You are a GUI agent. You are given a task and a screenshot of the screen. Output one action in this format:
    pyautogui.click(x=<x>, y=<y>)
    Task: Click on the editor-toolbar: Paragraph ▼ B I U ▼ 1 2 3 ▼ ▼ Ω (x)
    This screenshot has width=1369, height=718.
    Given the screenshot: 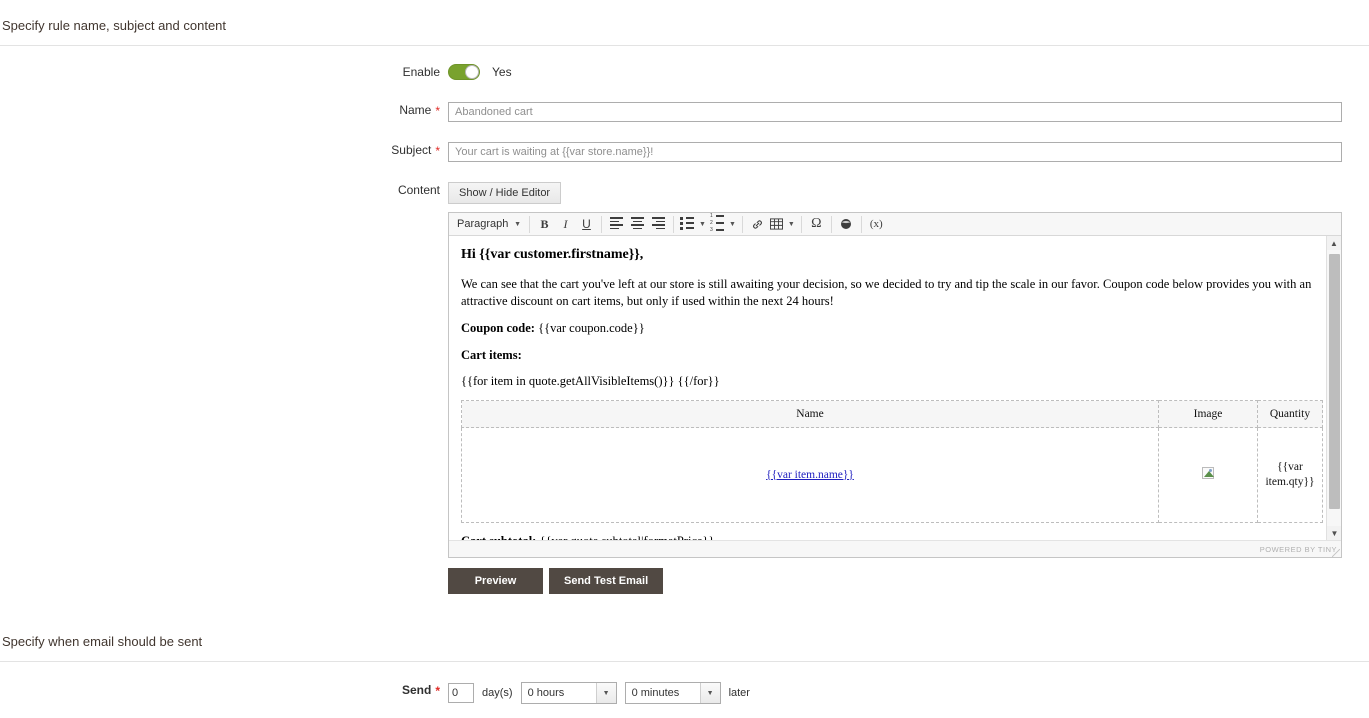 What is the action you would take?
    pyautogui.click(x=895, y=224)
    